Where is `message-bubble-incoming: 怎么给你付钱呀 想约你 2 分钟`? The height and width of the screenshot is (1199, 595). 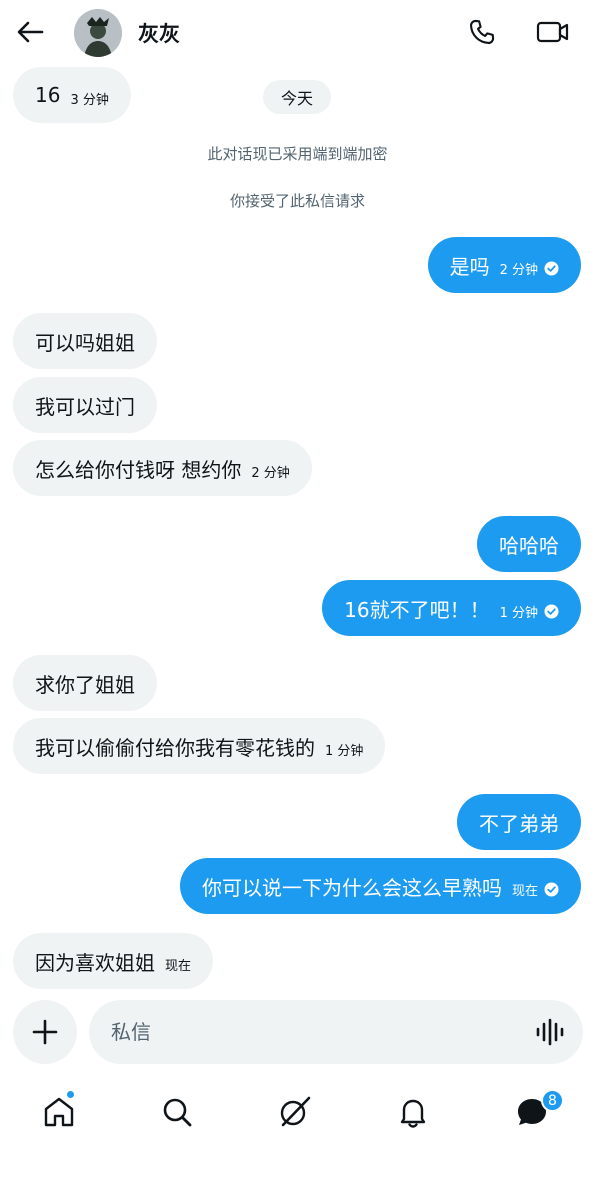
message-bubble-incoming: 怎么给你付钱呀 想约你 2 分钟 is located at coordinates (162, 468).